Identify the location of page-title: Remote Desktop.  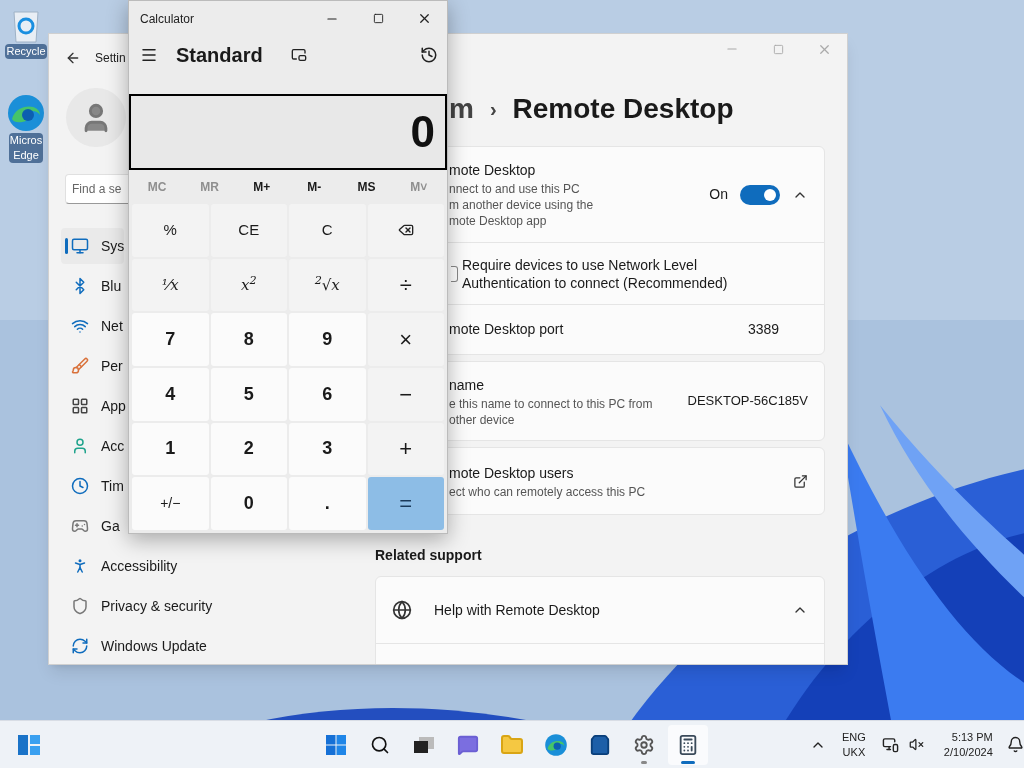
(623, 109).